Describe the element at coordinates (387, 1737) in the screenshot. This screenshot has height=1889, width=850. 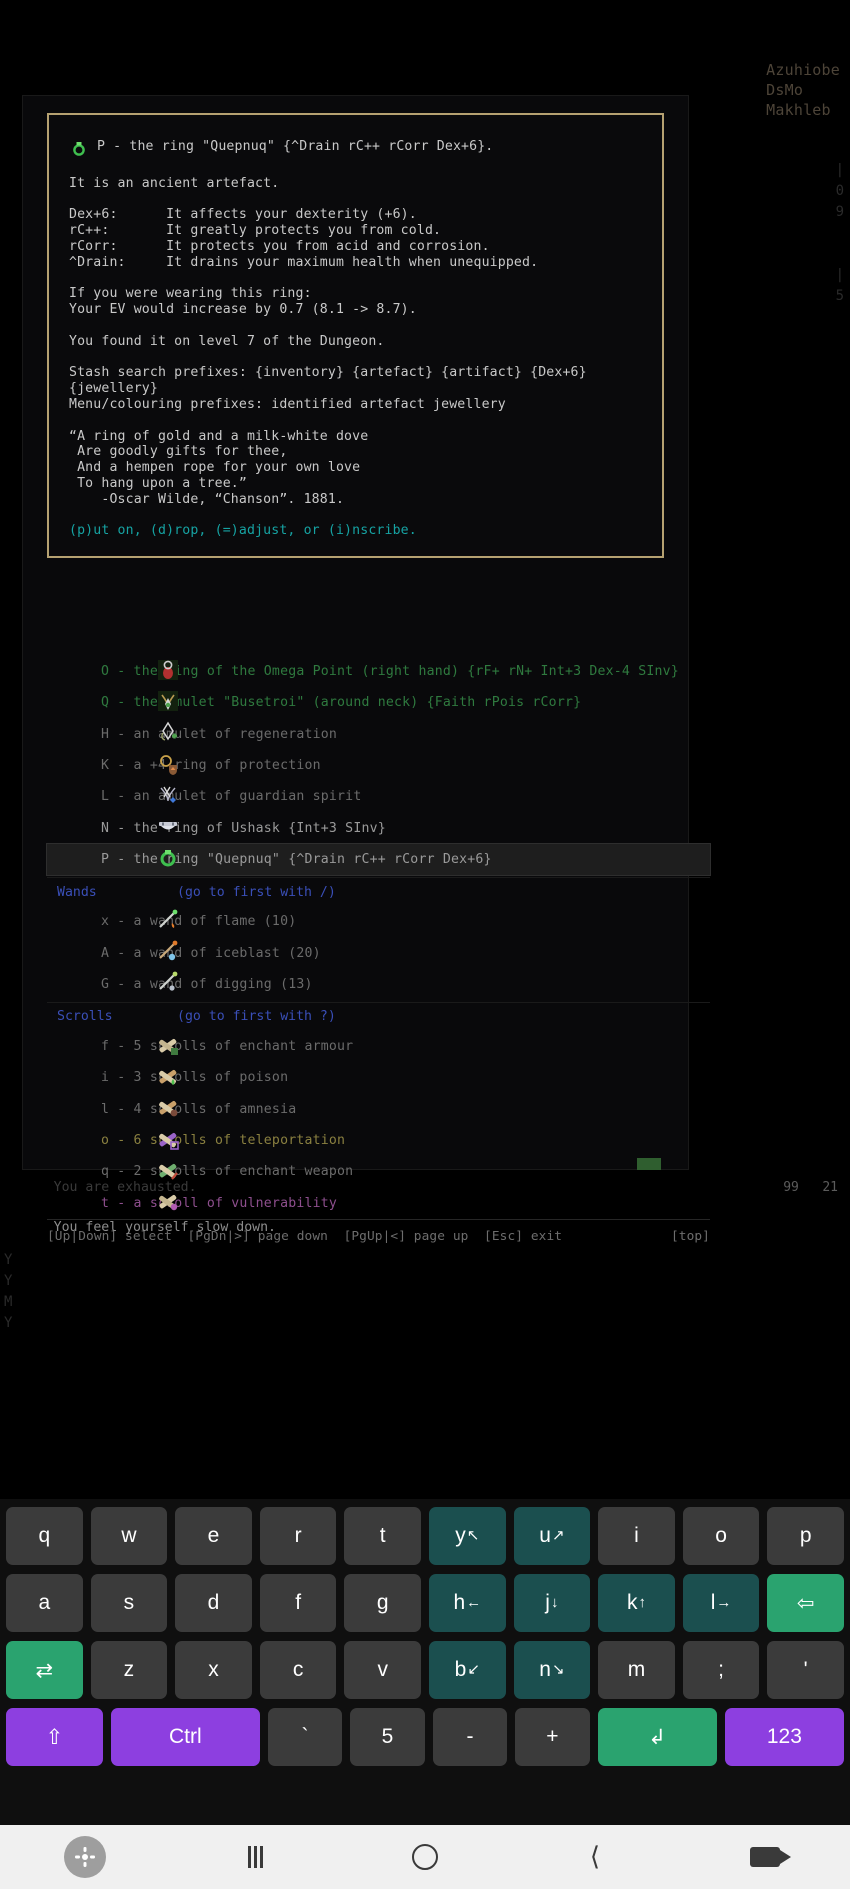
I see `key-5: 5` at that location.